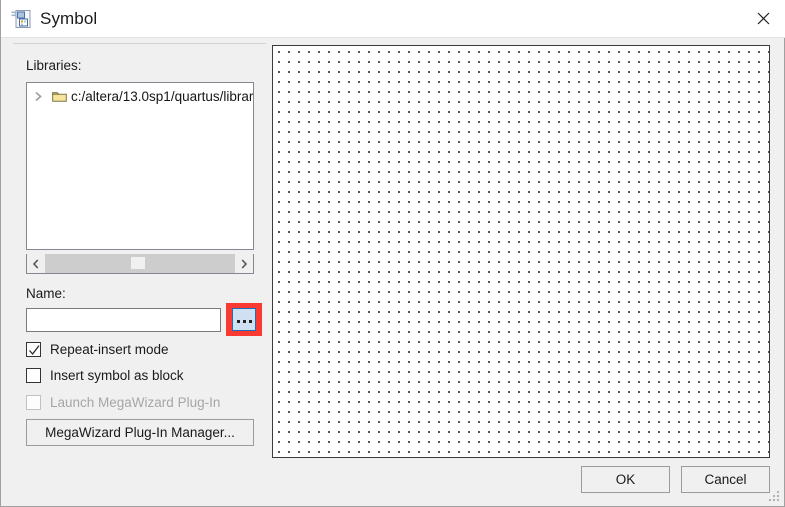  What do you see at coordinates (33, 349) in the screenshot?
I see `checkbox-checked-icon` at bounding box center [33, 349].